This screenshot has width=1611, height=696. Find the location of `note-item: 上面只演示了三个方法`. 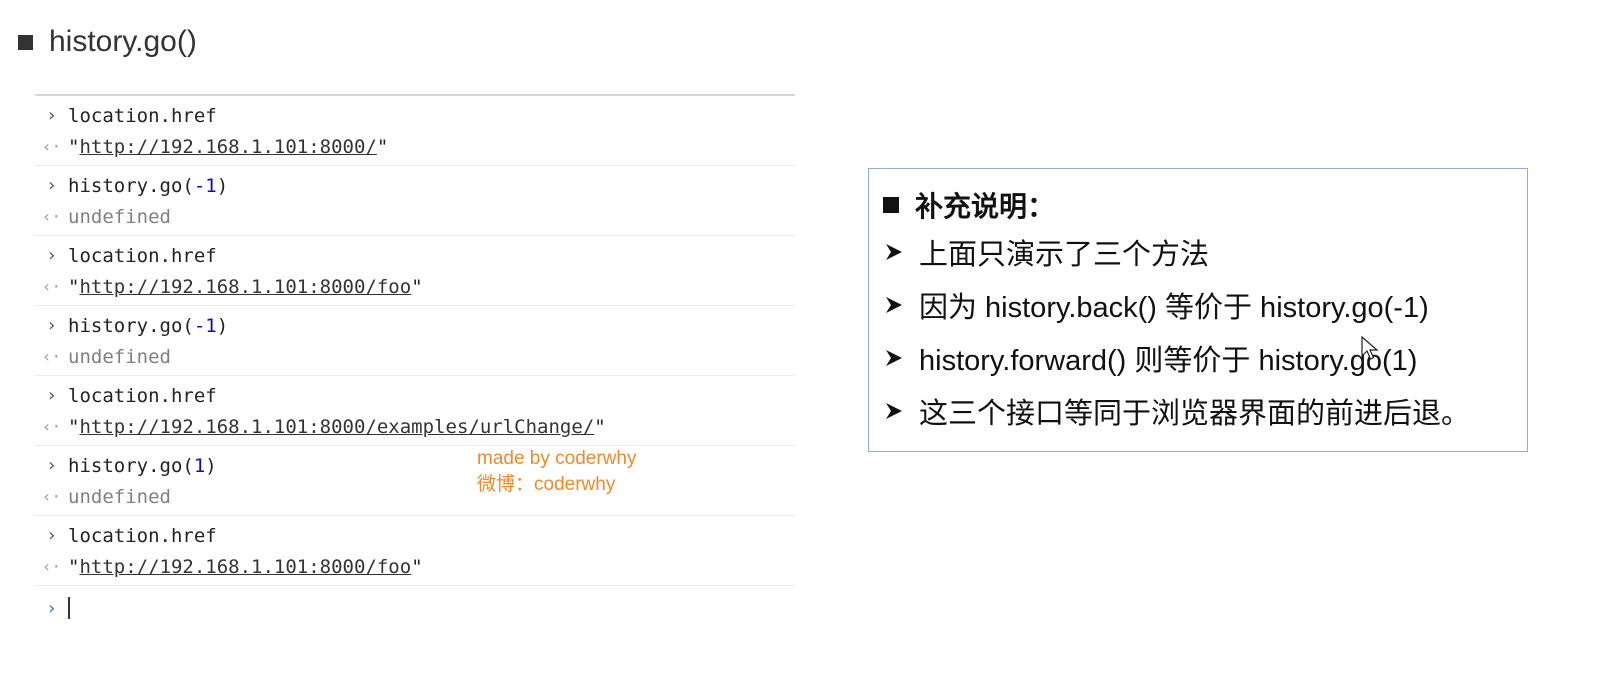

note-item: 上面只演示了三个方法 is located at coordinates (1205, 251).